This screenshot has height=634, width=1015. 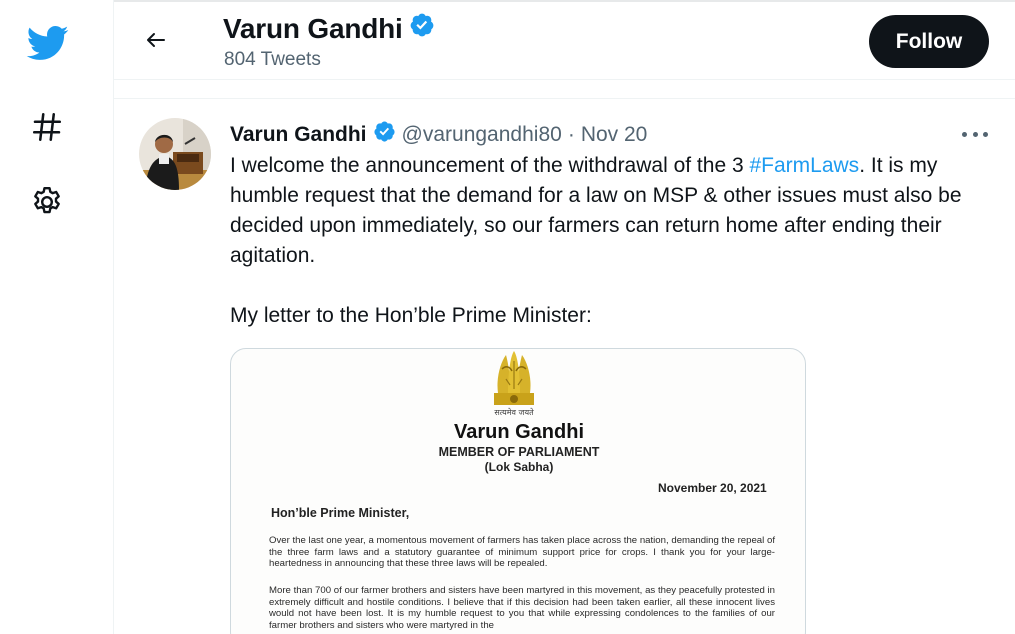 I want to click on settings-link, so click(x=47, y=202).